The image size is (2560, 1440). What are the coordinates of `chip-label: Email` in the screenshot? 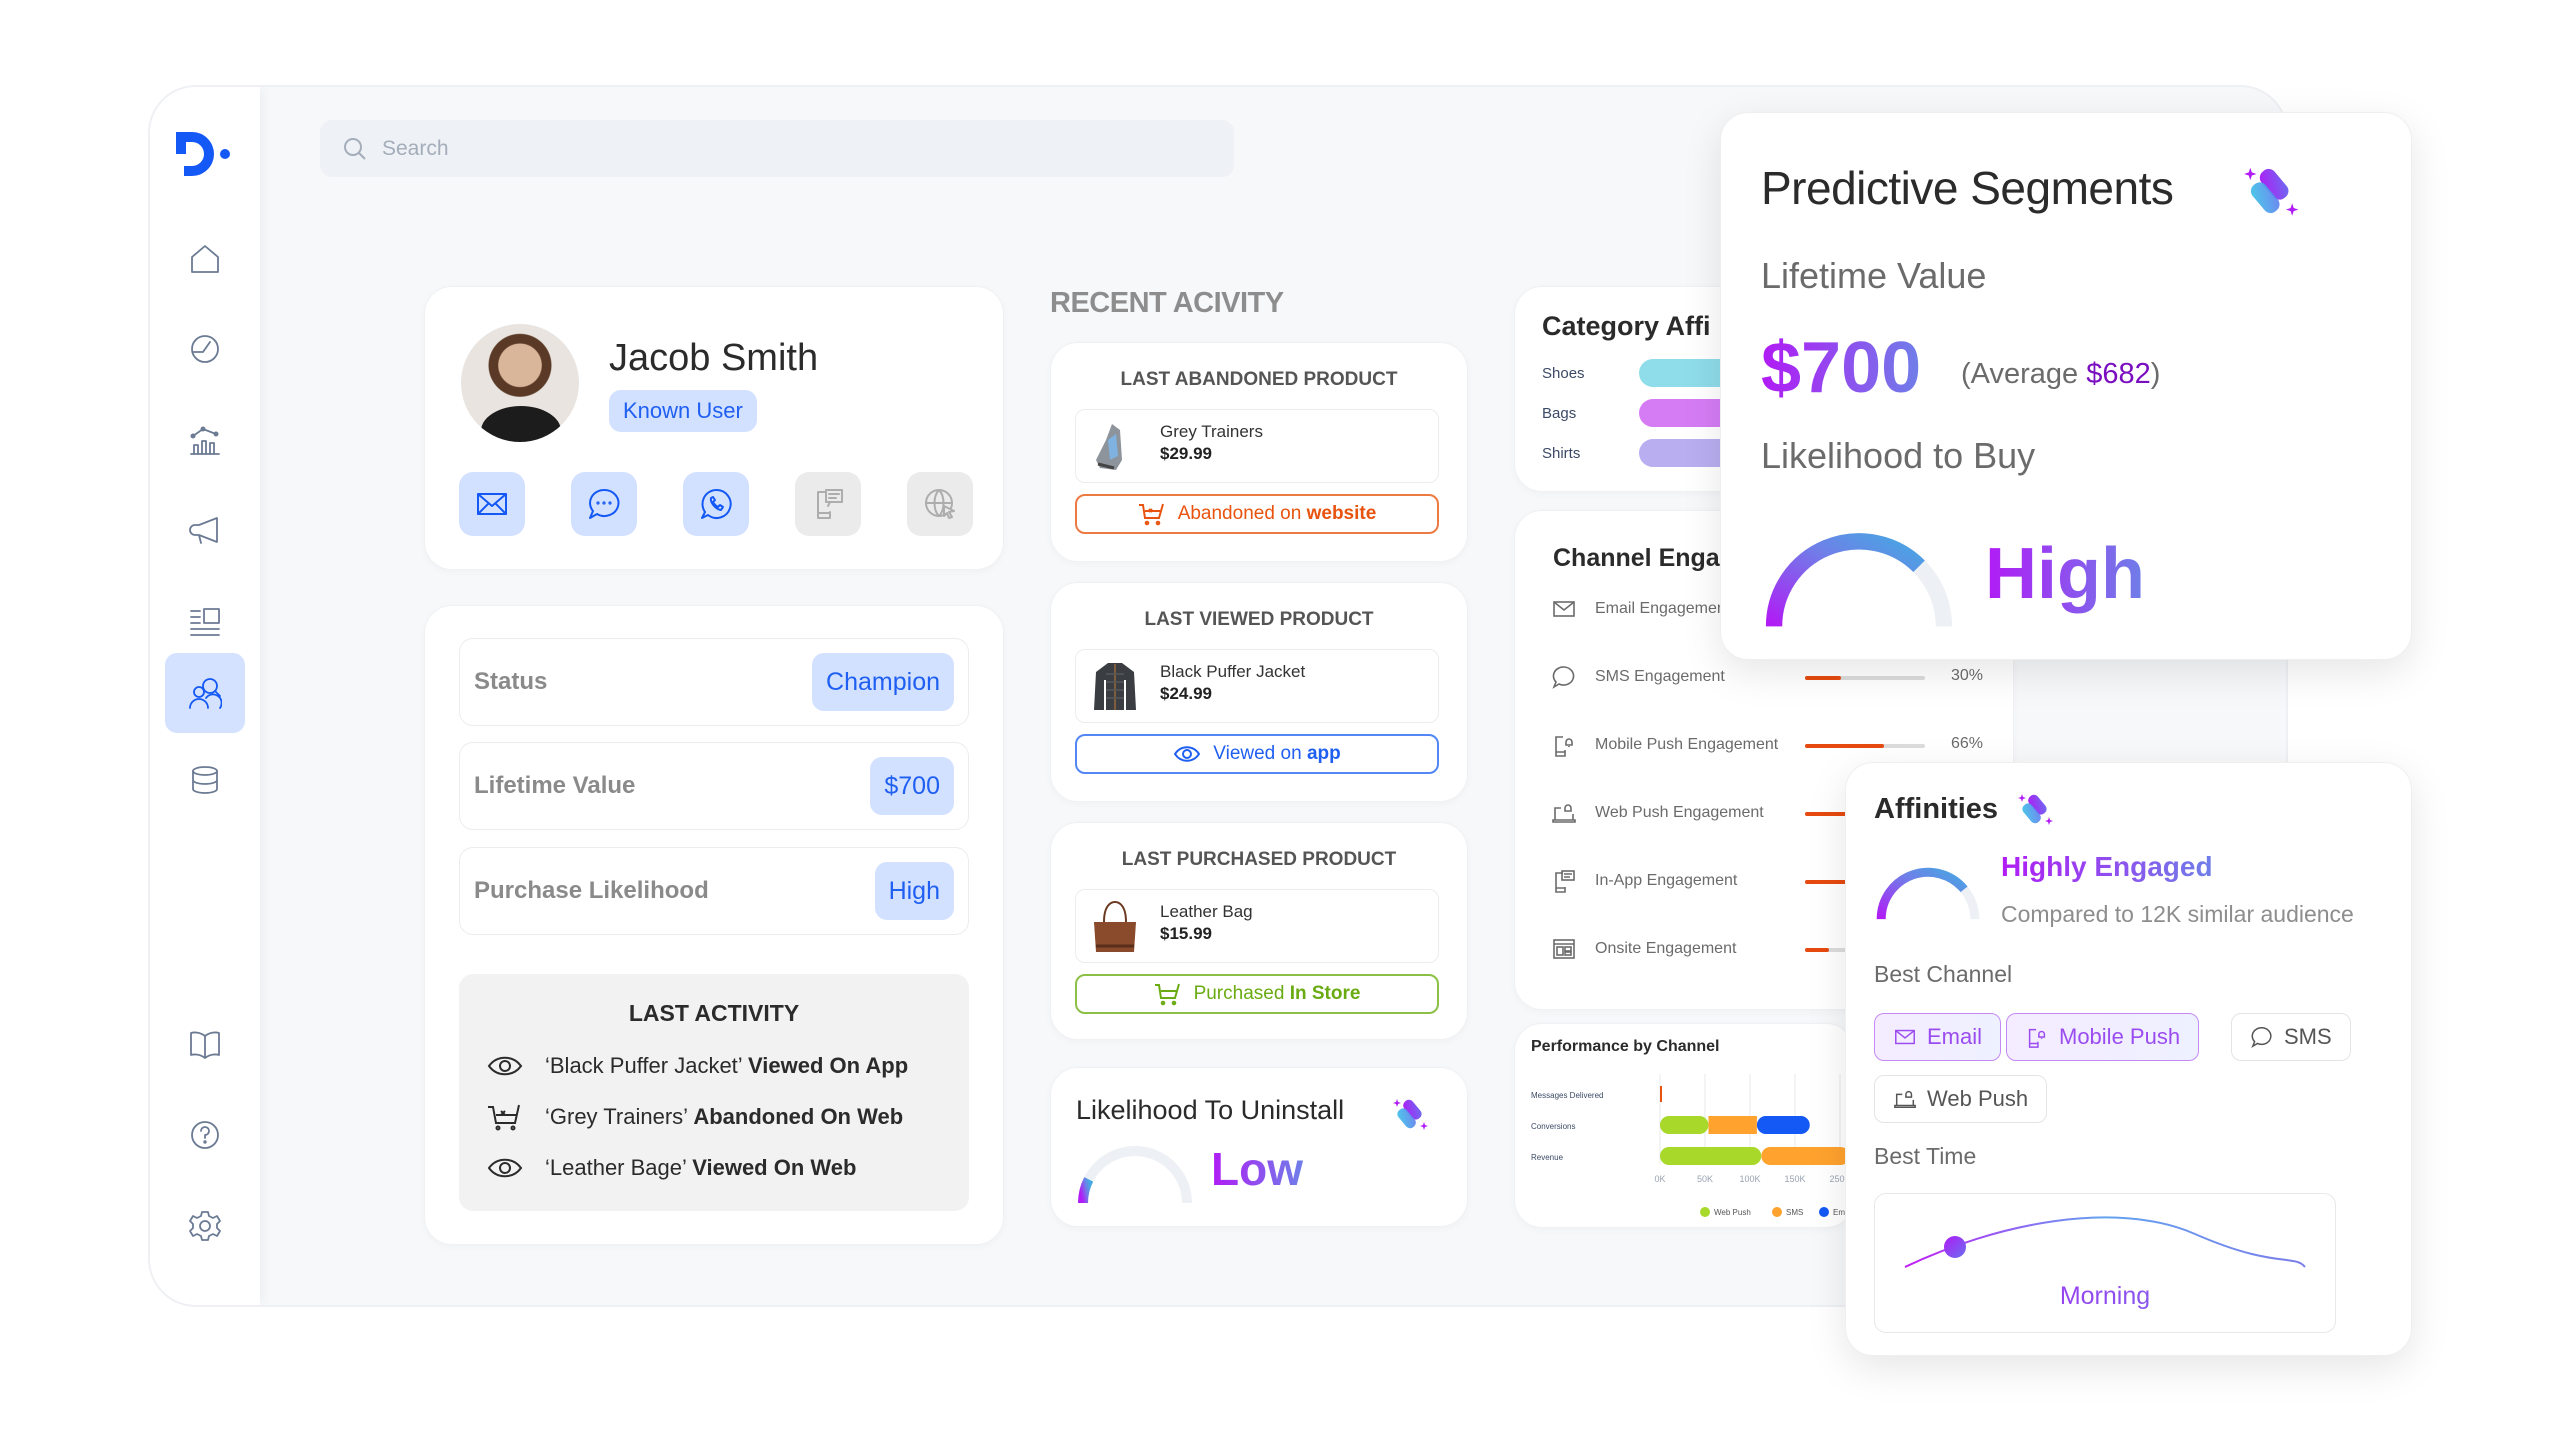 It's located at (1955, 1036).